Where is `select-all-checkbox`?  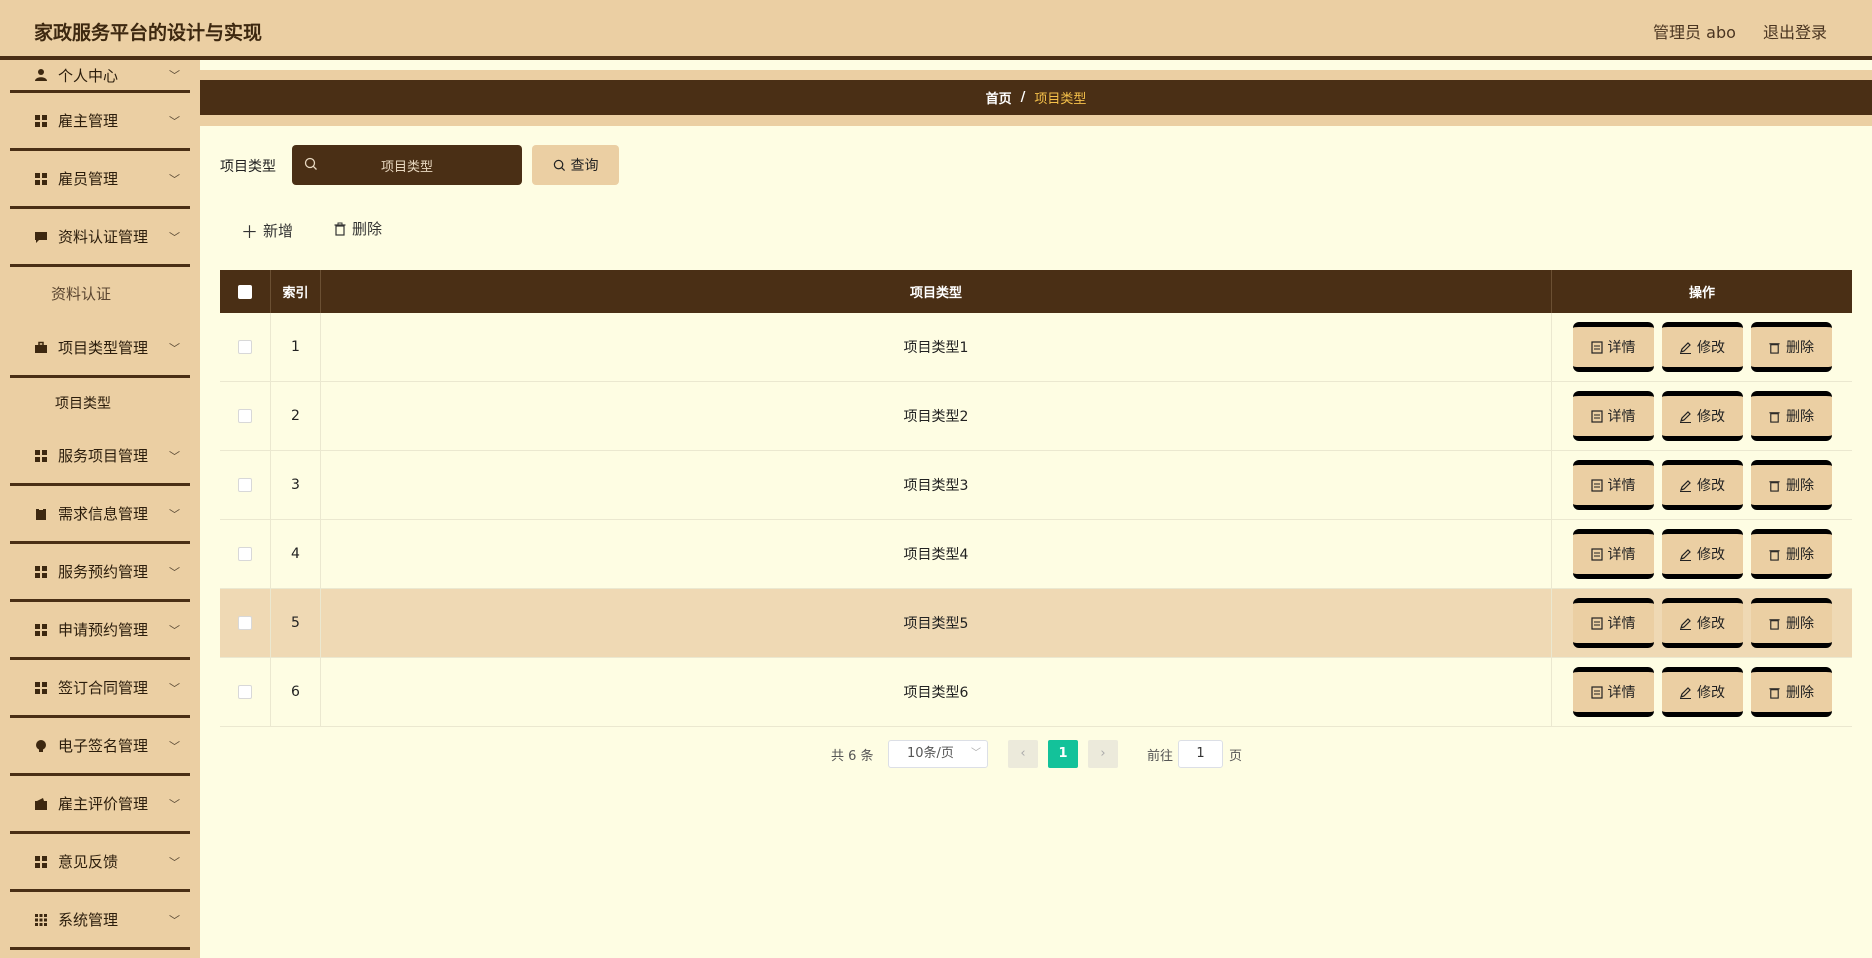 select-all-checkbox is located at coordinates (245, 291).